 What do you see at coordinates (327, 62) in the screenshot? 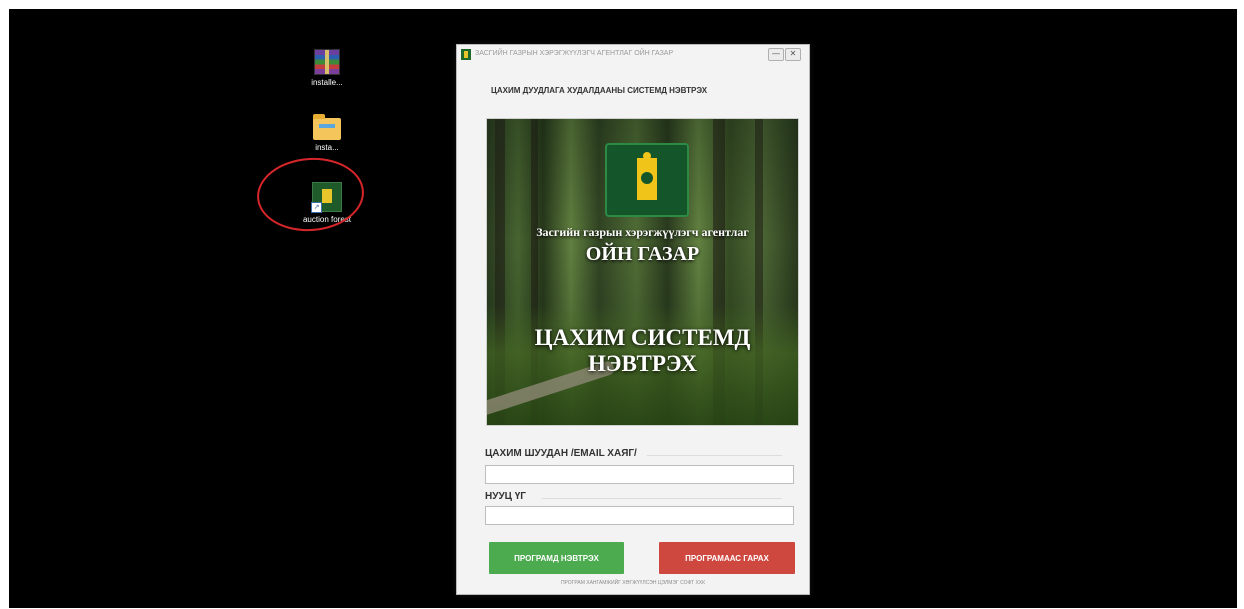
I see `winrar-archive-icon` at bounding box center [327, 62].